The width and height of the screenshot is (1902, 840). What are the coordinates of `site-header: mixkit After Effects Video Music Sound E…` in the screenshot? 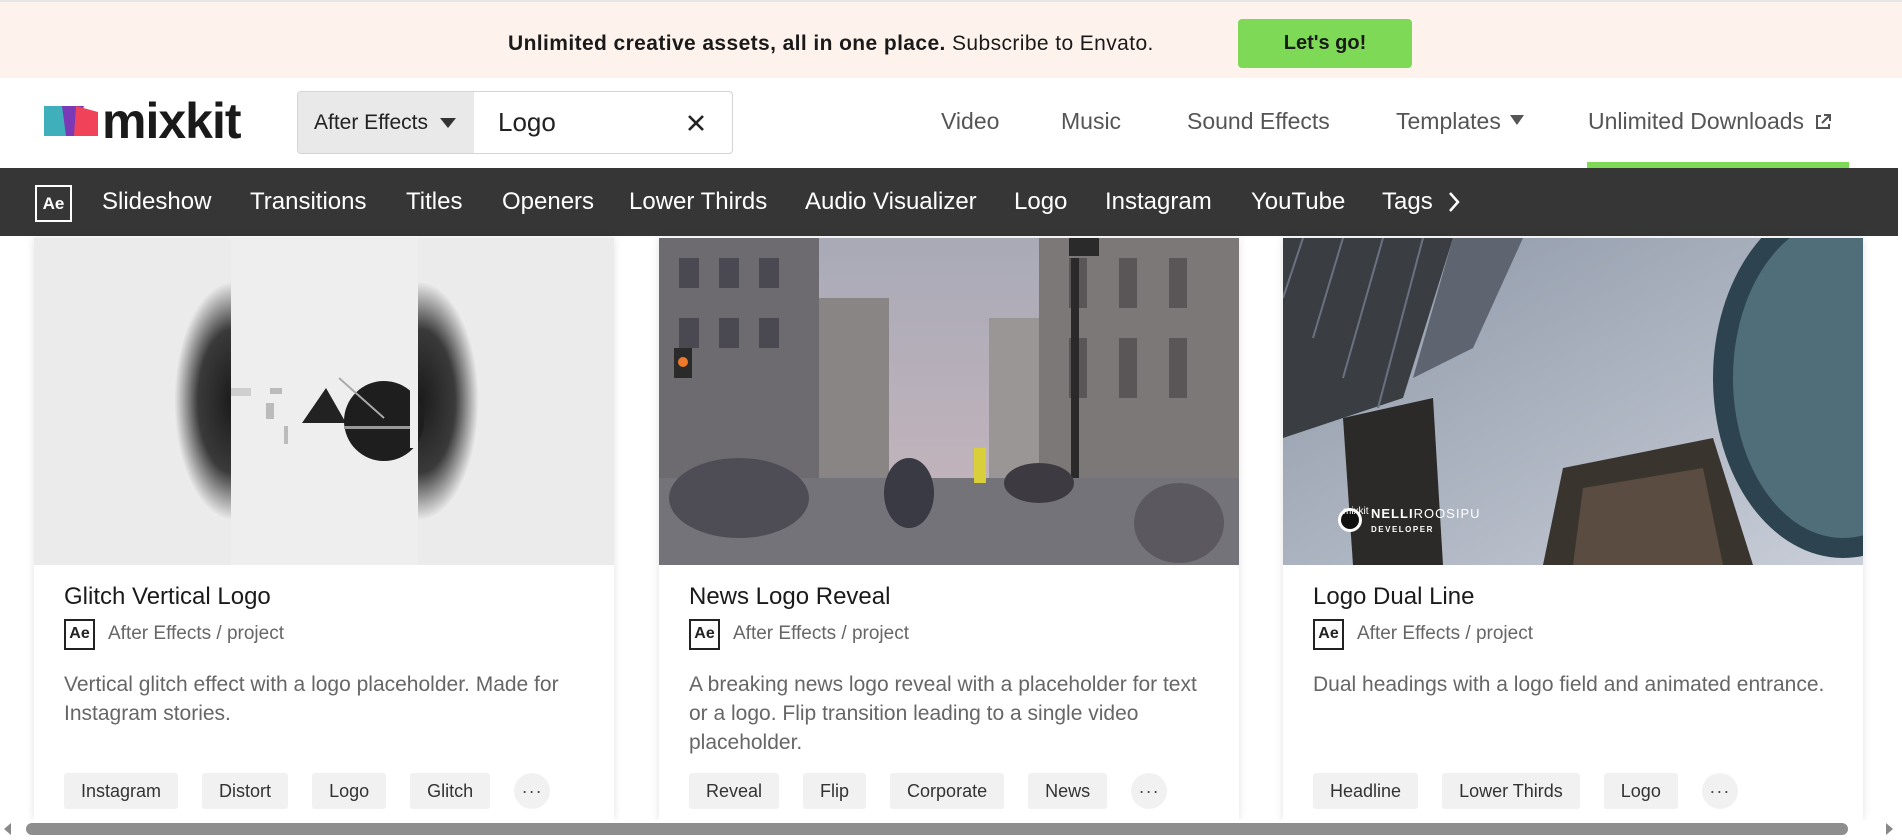 It's located at (951, 123).